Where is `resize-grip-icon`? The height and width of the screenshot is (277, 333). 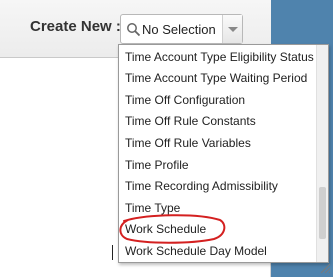
resize-grip-icon is located at coordinates (325, 268).